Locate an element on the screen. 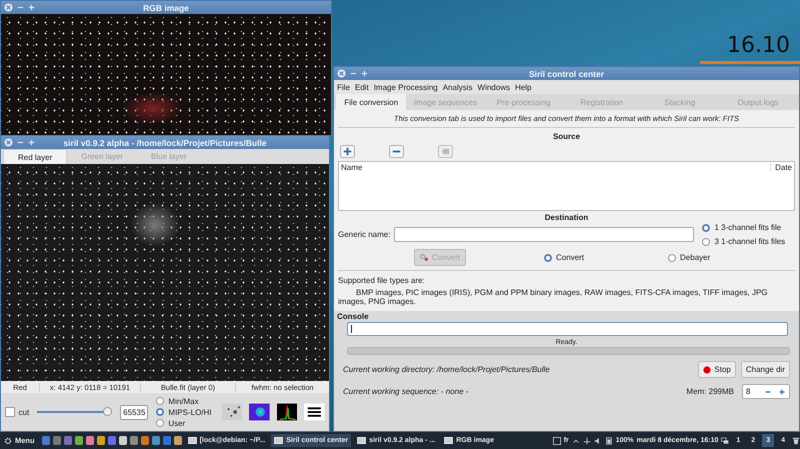  speaker-icon is located at coordinates (598, 440).